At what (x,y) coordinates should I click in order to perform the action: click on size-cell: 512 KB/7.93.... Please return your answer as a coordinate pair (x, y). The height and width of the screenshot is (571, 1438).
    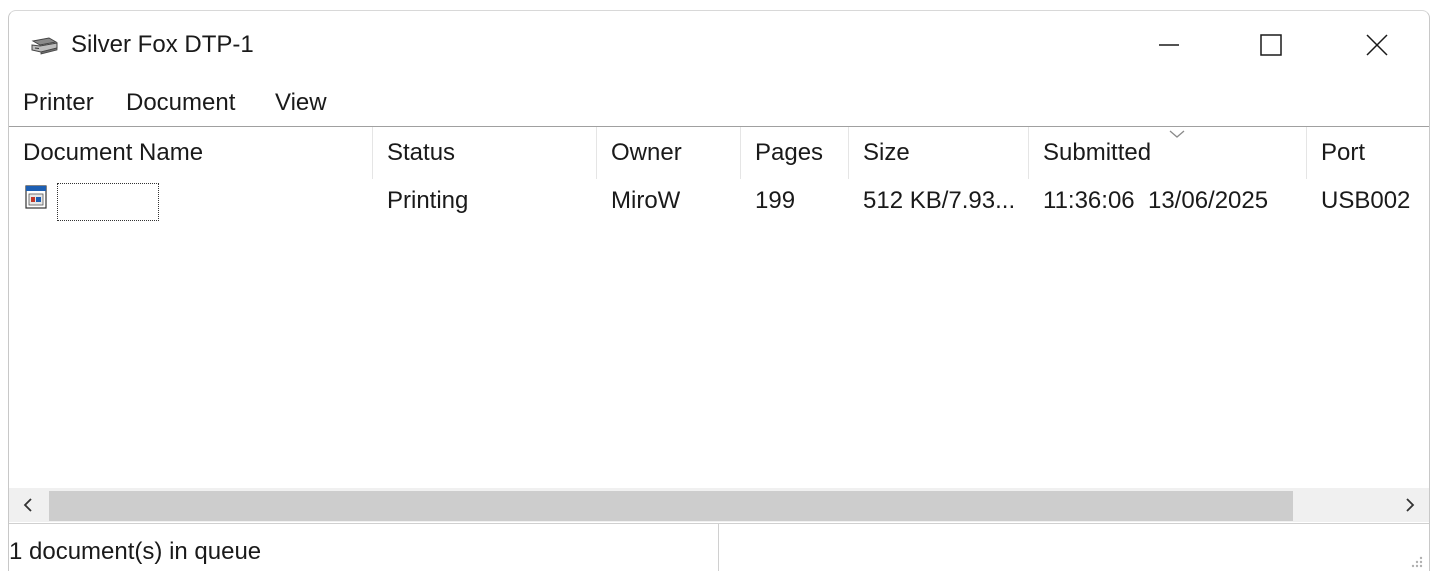
    Looking at the image, I should click on (939, 200).